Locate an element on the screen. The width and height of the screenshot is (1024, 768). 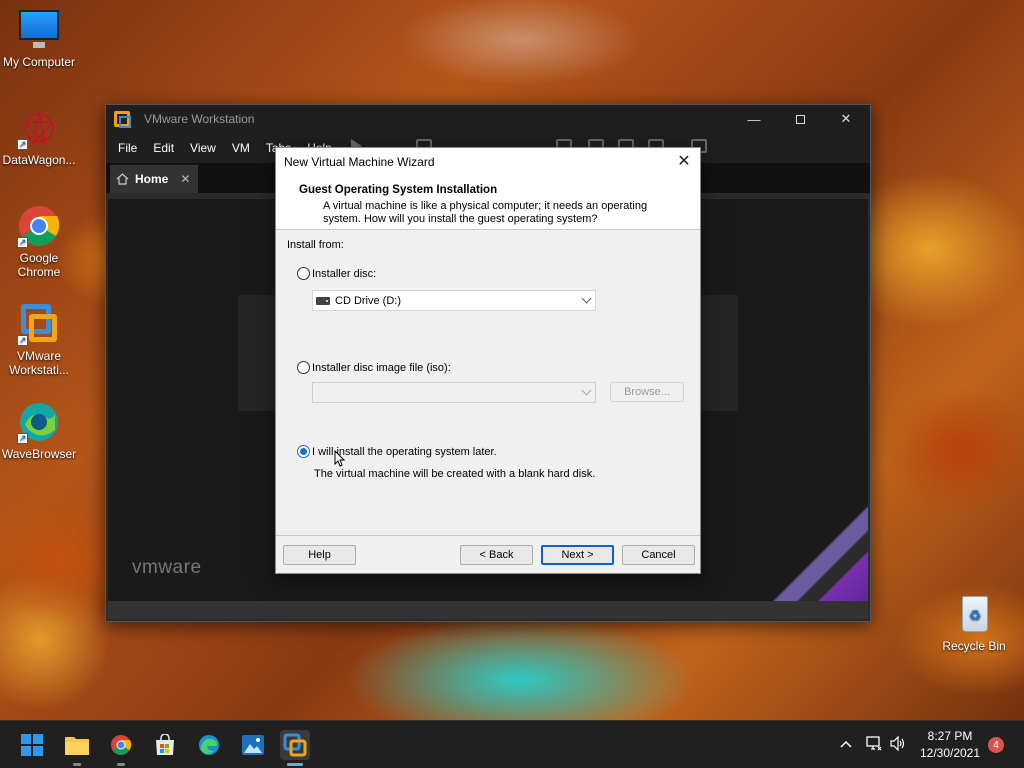
tab-home: Home ✕ is located at coordinates (154, 179).